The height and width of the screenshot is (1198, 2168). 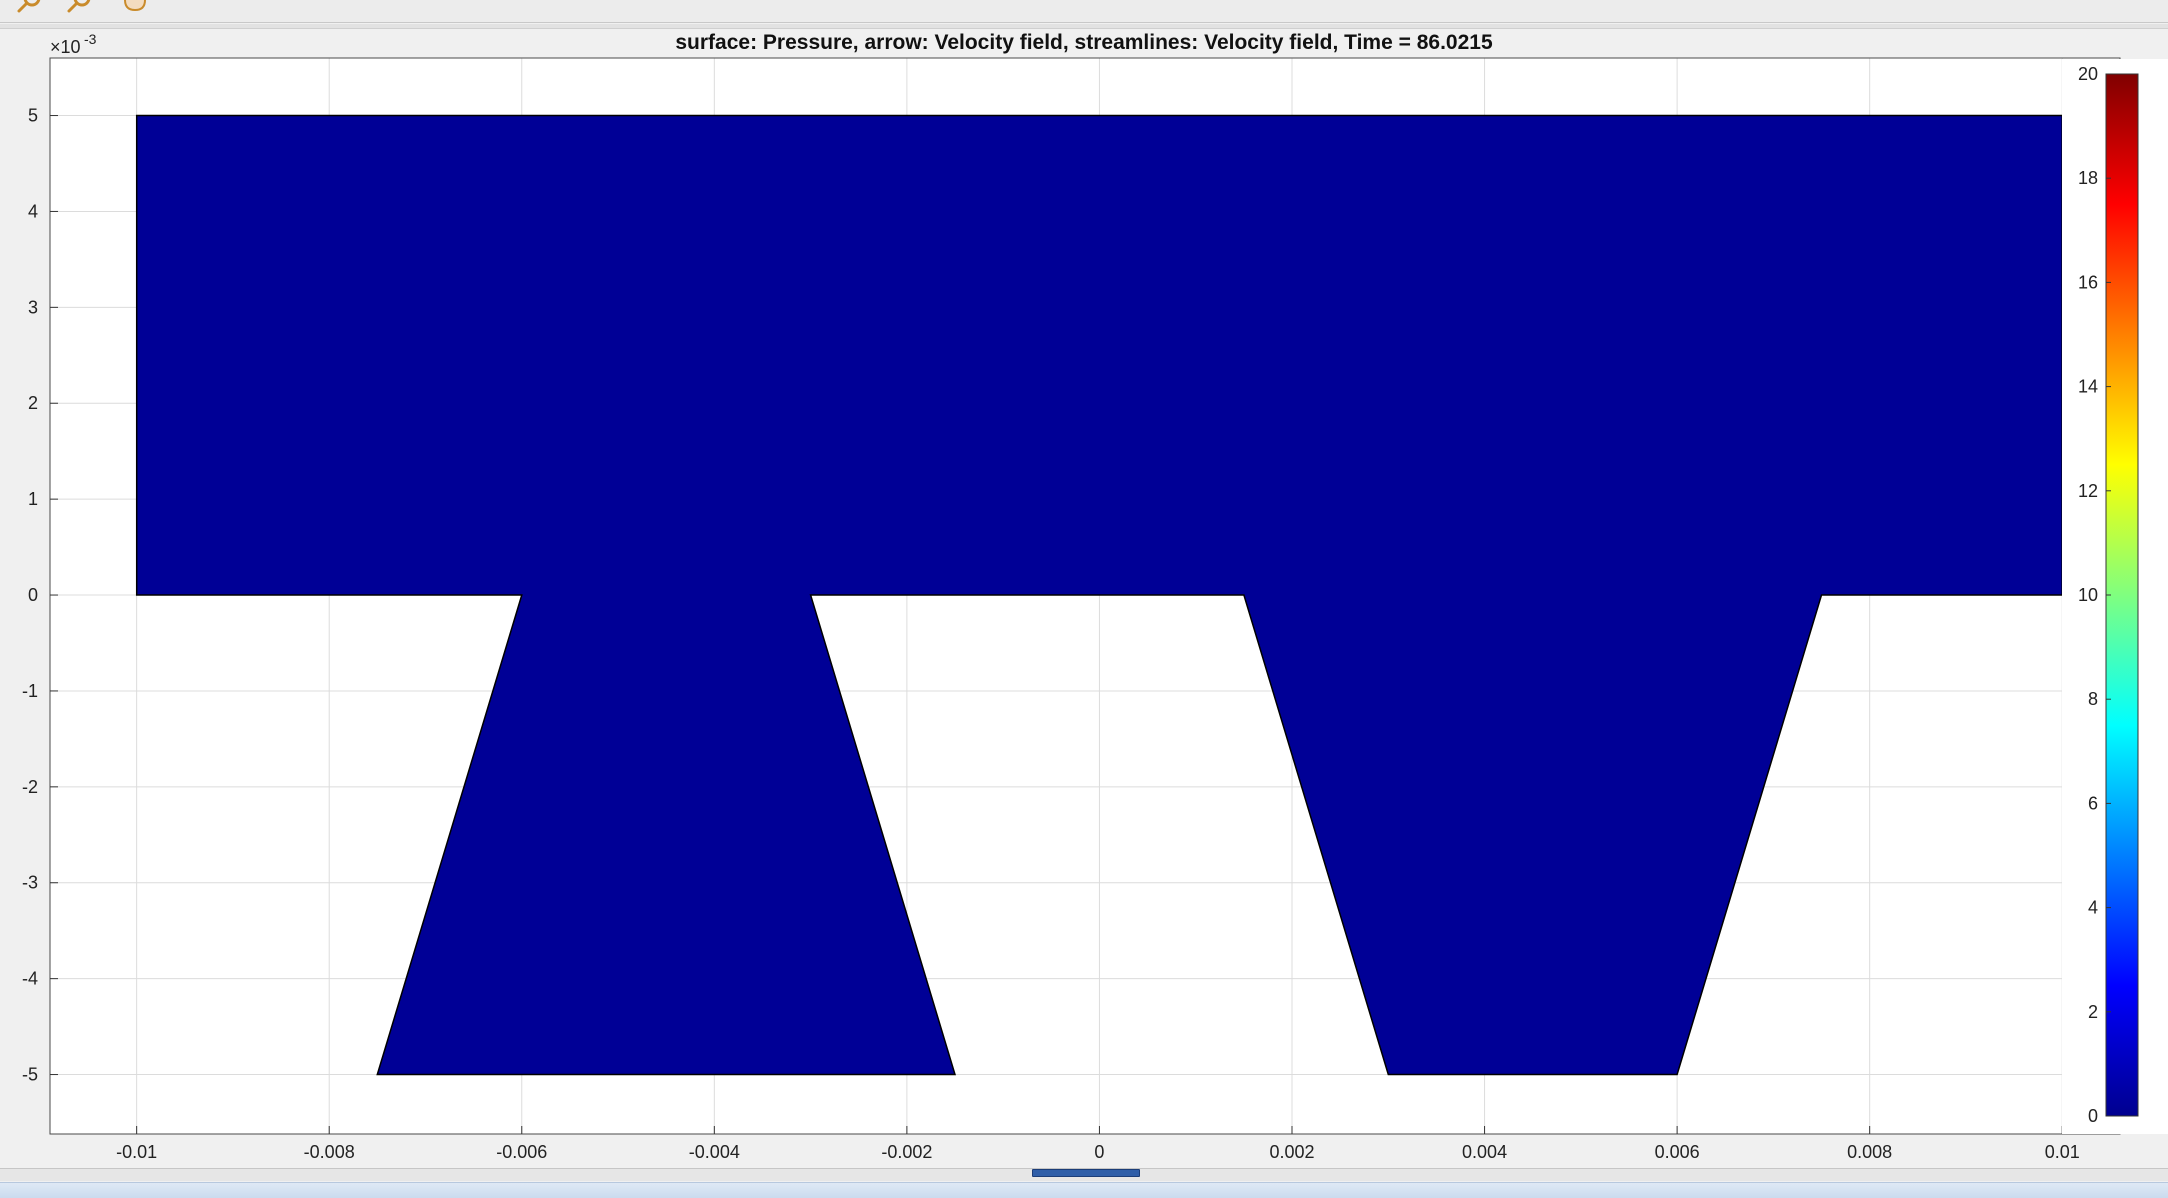 I want to click on y-tick-label: -1, so click(x=30, y=691).